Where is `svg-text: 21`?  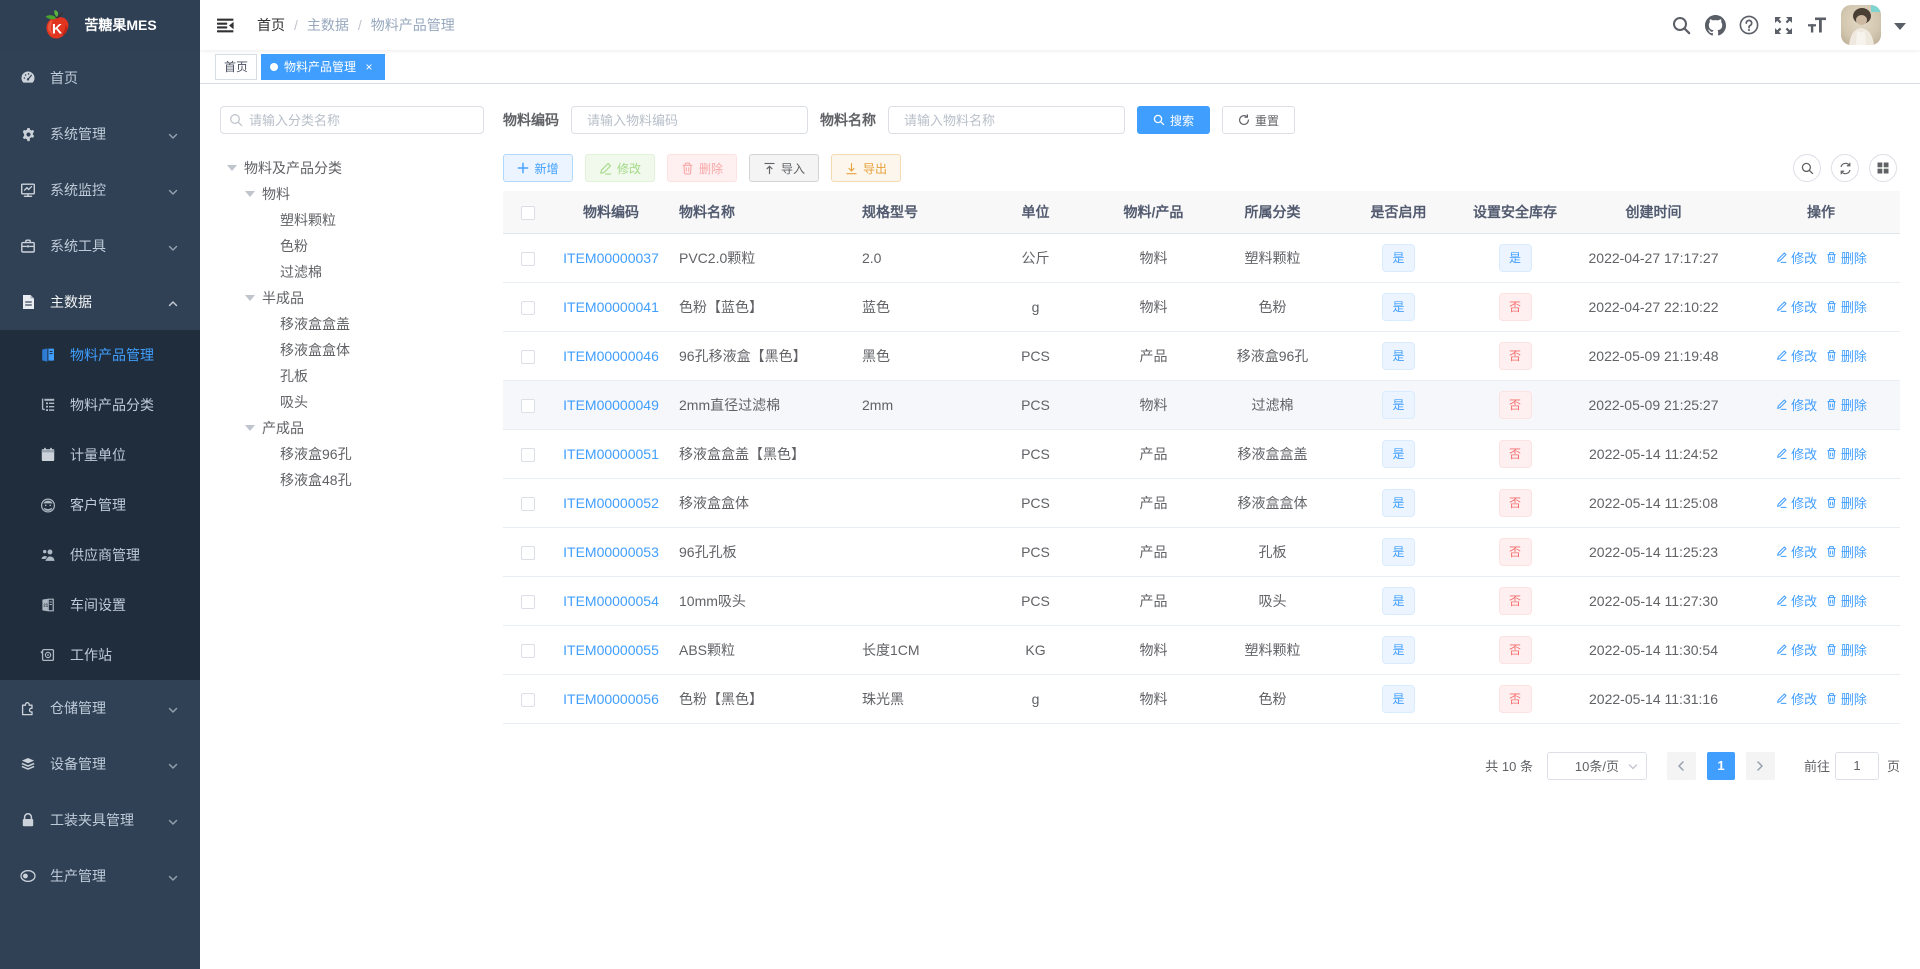 svg-text: 21 is located at coordinates (45, 604).